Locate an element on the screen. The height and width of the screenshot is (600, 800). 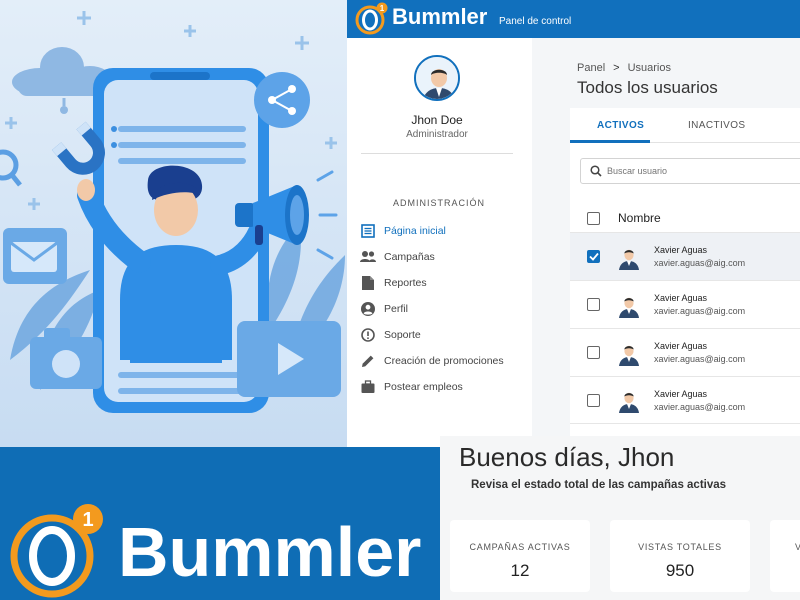
sidebar-item-campanas: Campañas is located at coordinates (397, 257).